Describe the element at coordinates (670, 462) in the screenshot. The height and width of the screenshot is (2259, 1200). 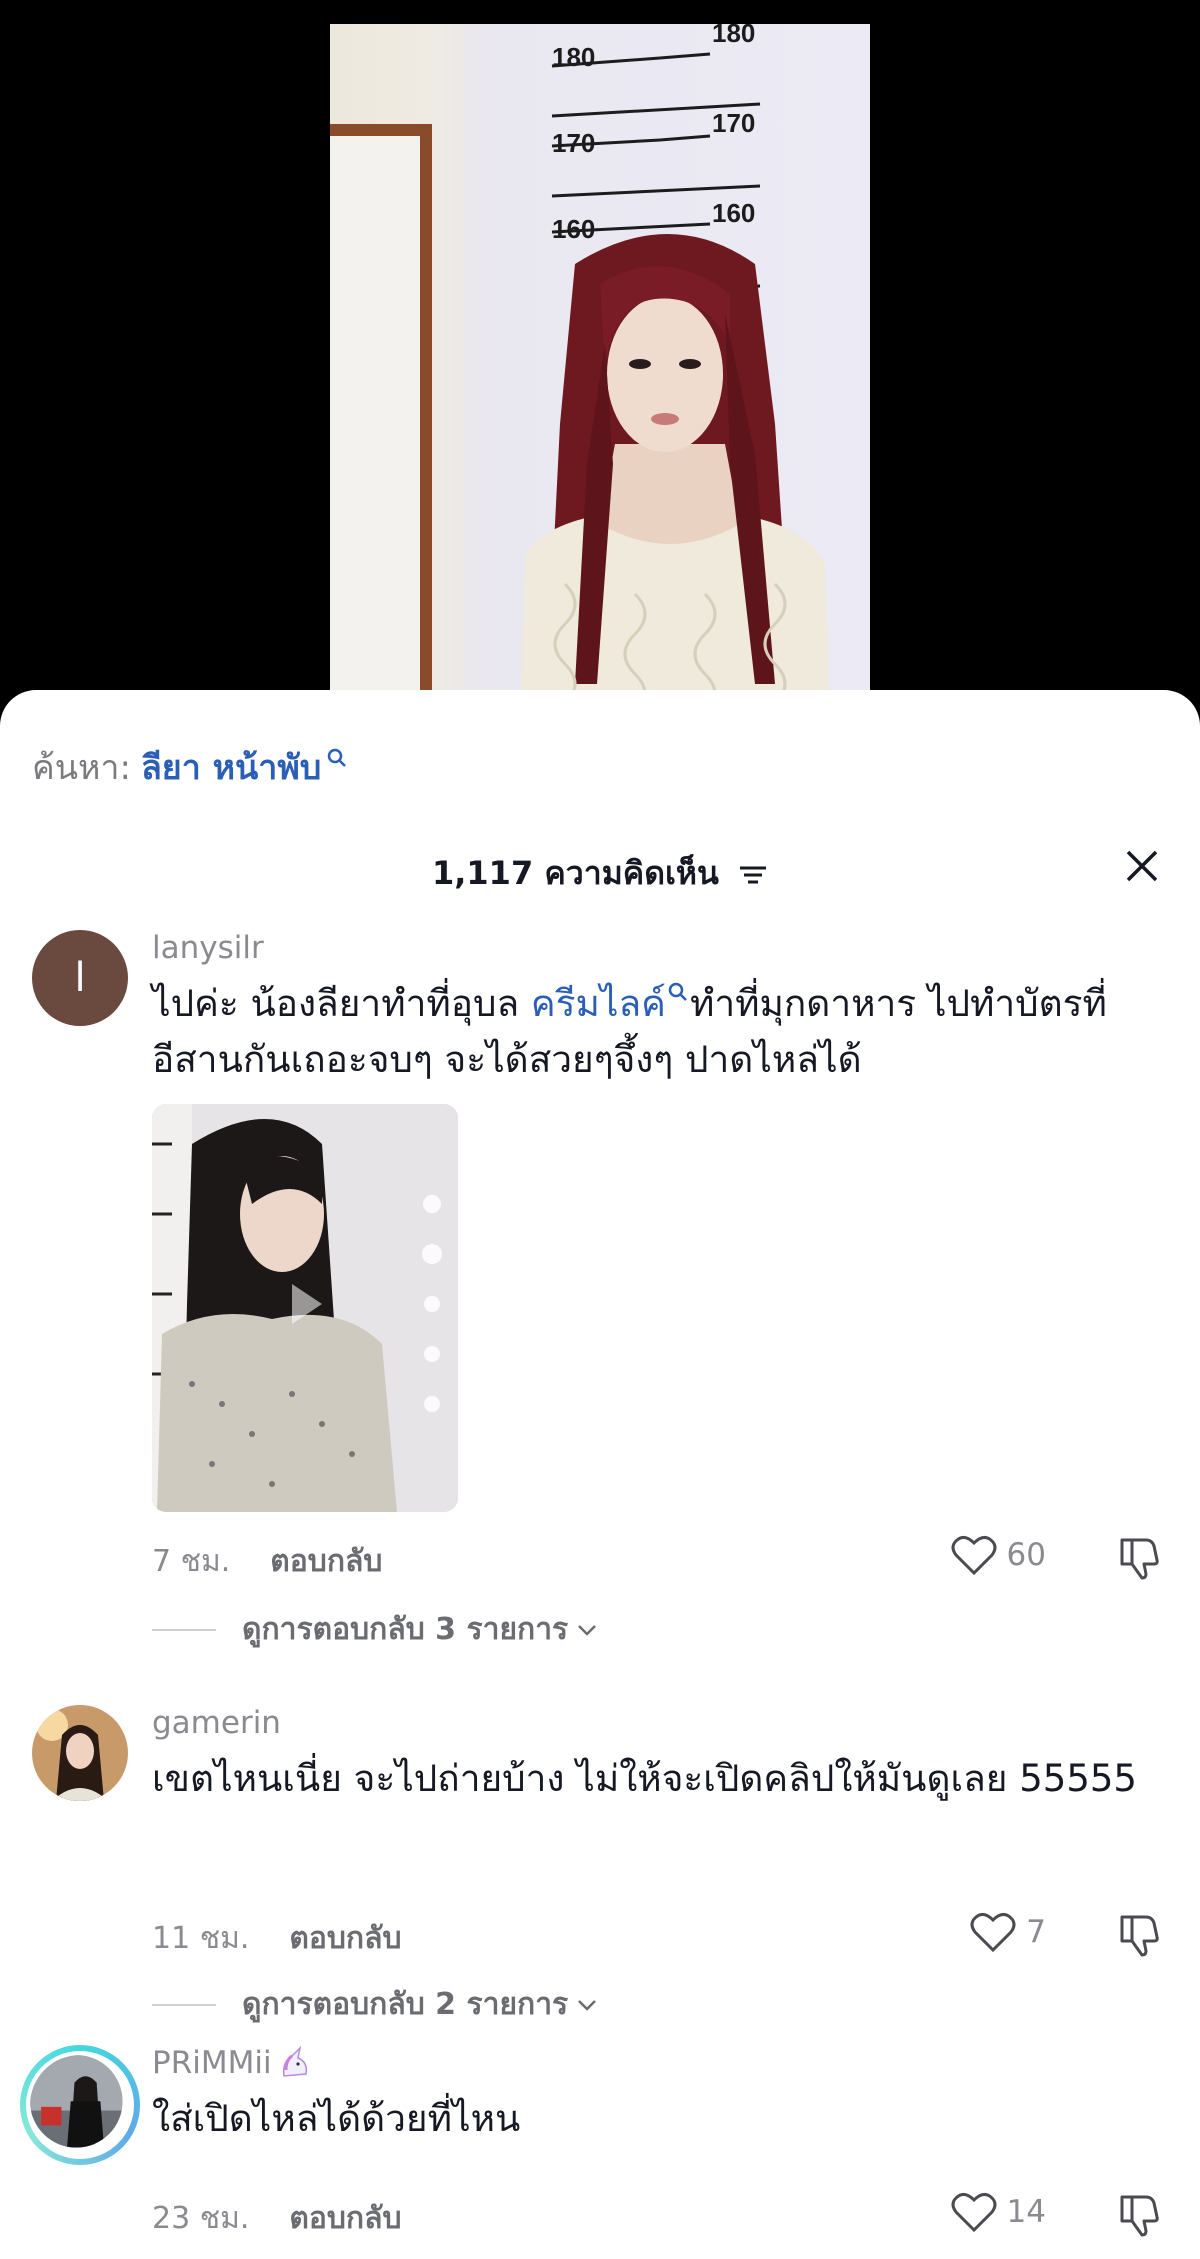
I see `person-figure` at that location.